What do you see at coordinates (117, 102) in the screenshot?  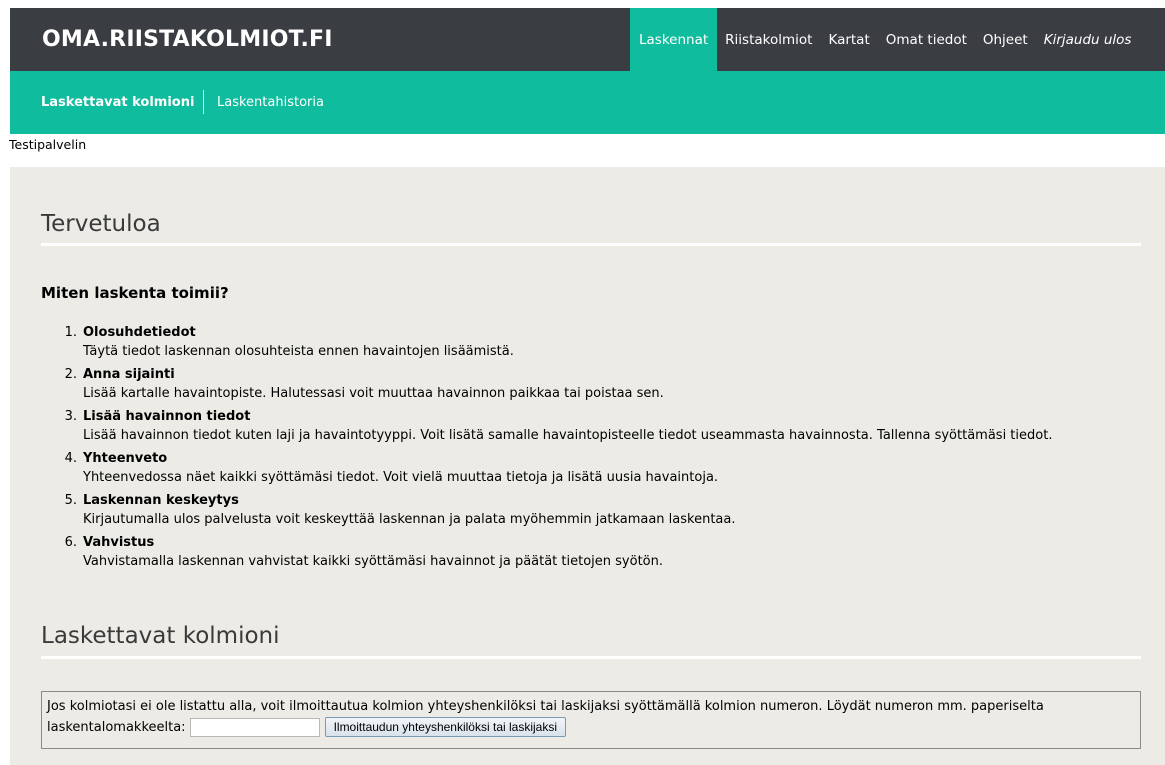 I see `subnav-item-laskettavat-kolmioni: Laskettavat kolmioni` at bounding box center [117, 102].